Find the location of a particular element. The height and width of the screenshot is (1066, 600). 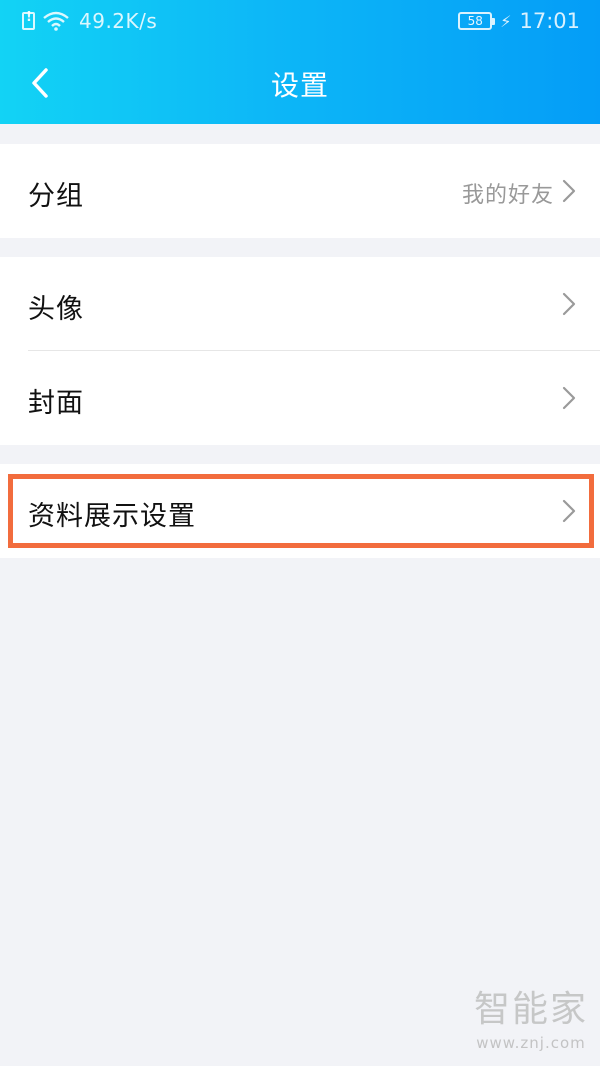

page-title: 设置 is located at coordinates (299, 85).